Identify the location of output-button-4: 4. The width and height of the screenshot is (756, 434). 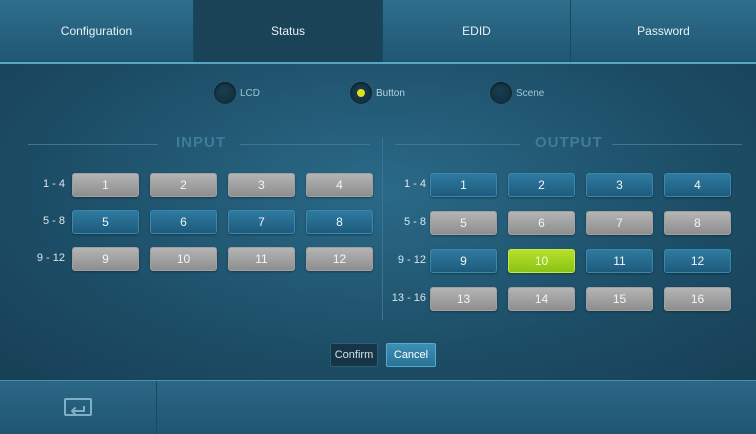
(697, 185).